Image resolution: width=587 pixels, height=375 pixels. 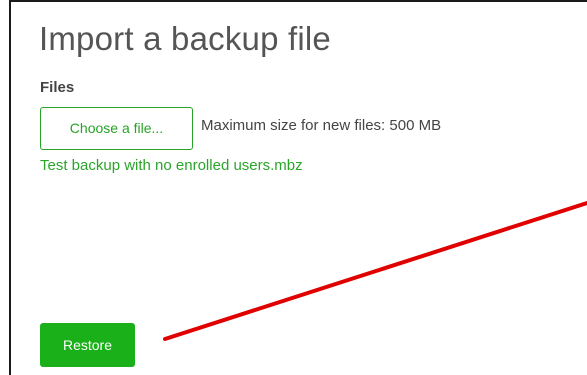 I want to click on files-label: Files, so click(x=57, y=87).